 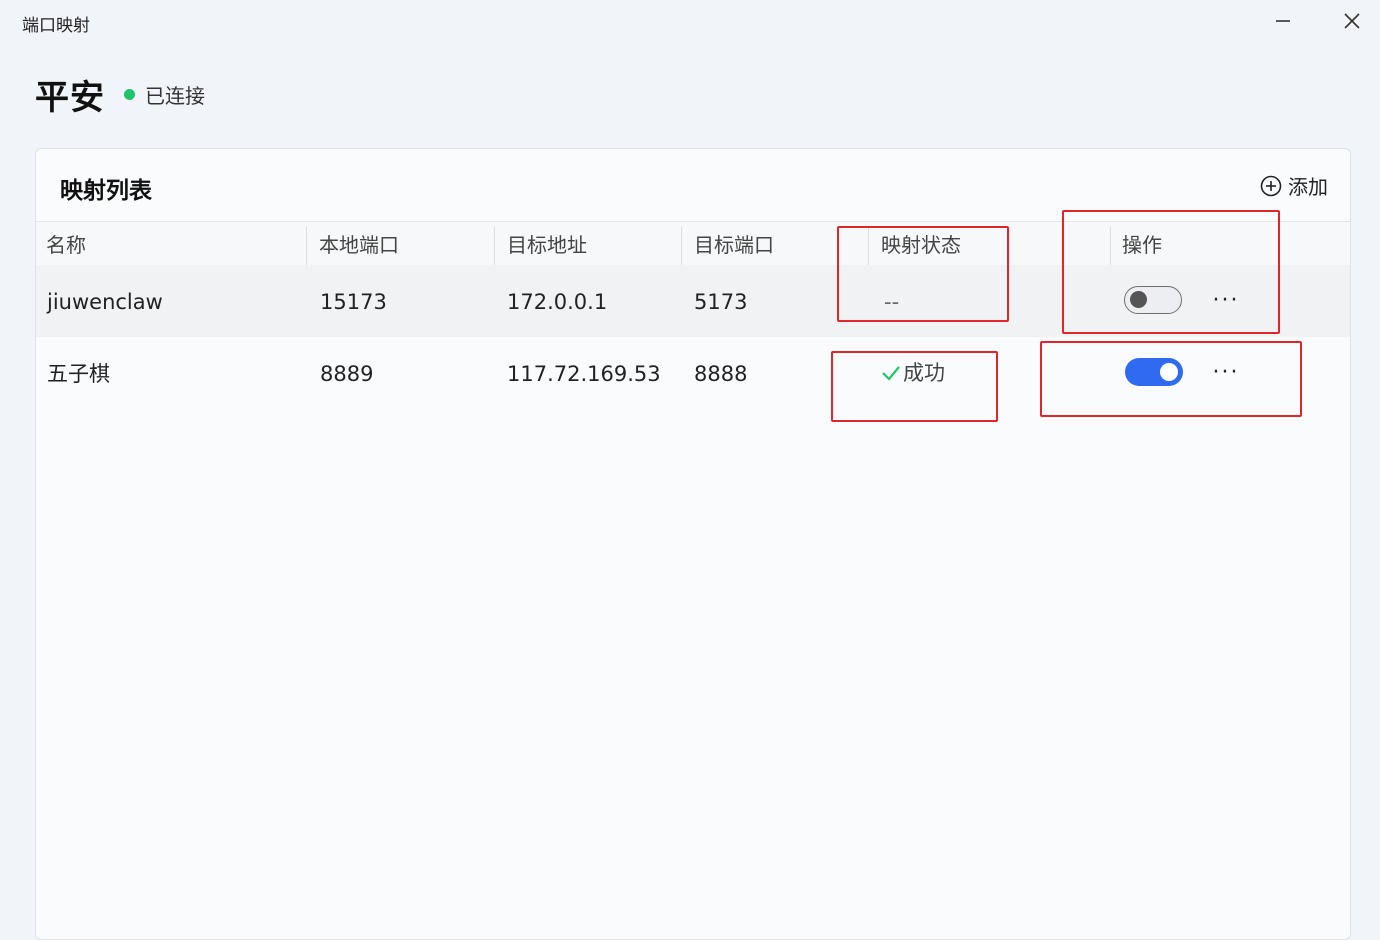 I want to click on minimize-icon, so click(x=1283, y=21).